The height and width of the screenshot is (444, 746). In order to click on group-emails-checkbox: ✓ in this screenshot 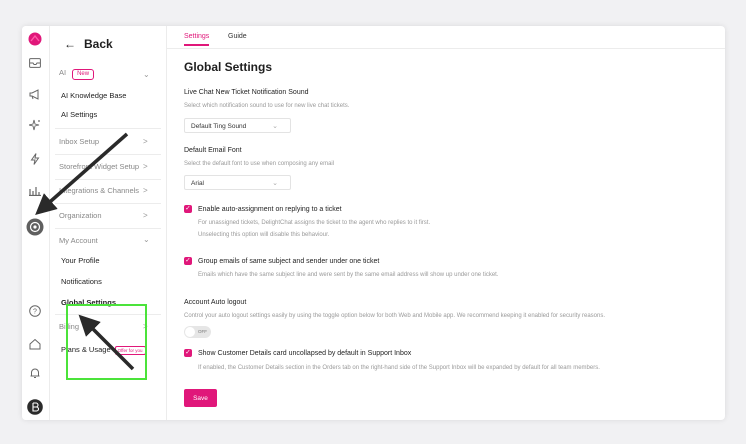, I will do `click(188, 261)`.